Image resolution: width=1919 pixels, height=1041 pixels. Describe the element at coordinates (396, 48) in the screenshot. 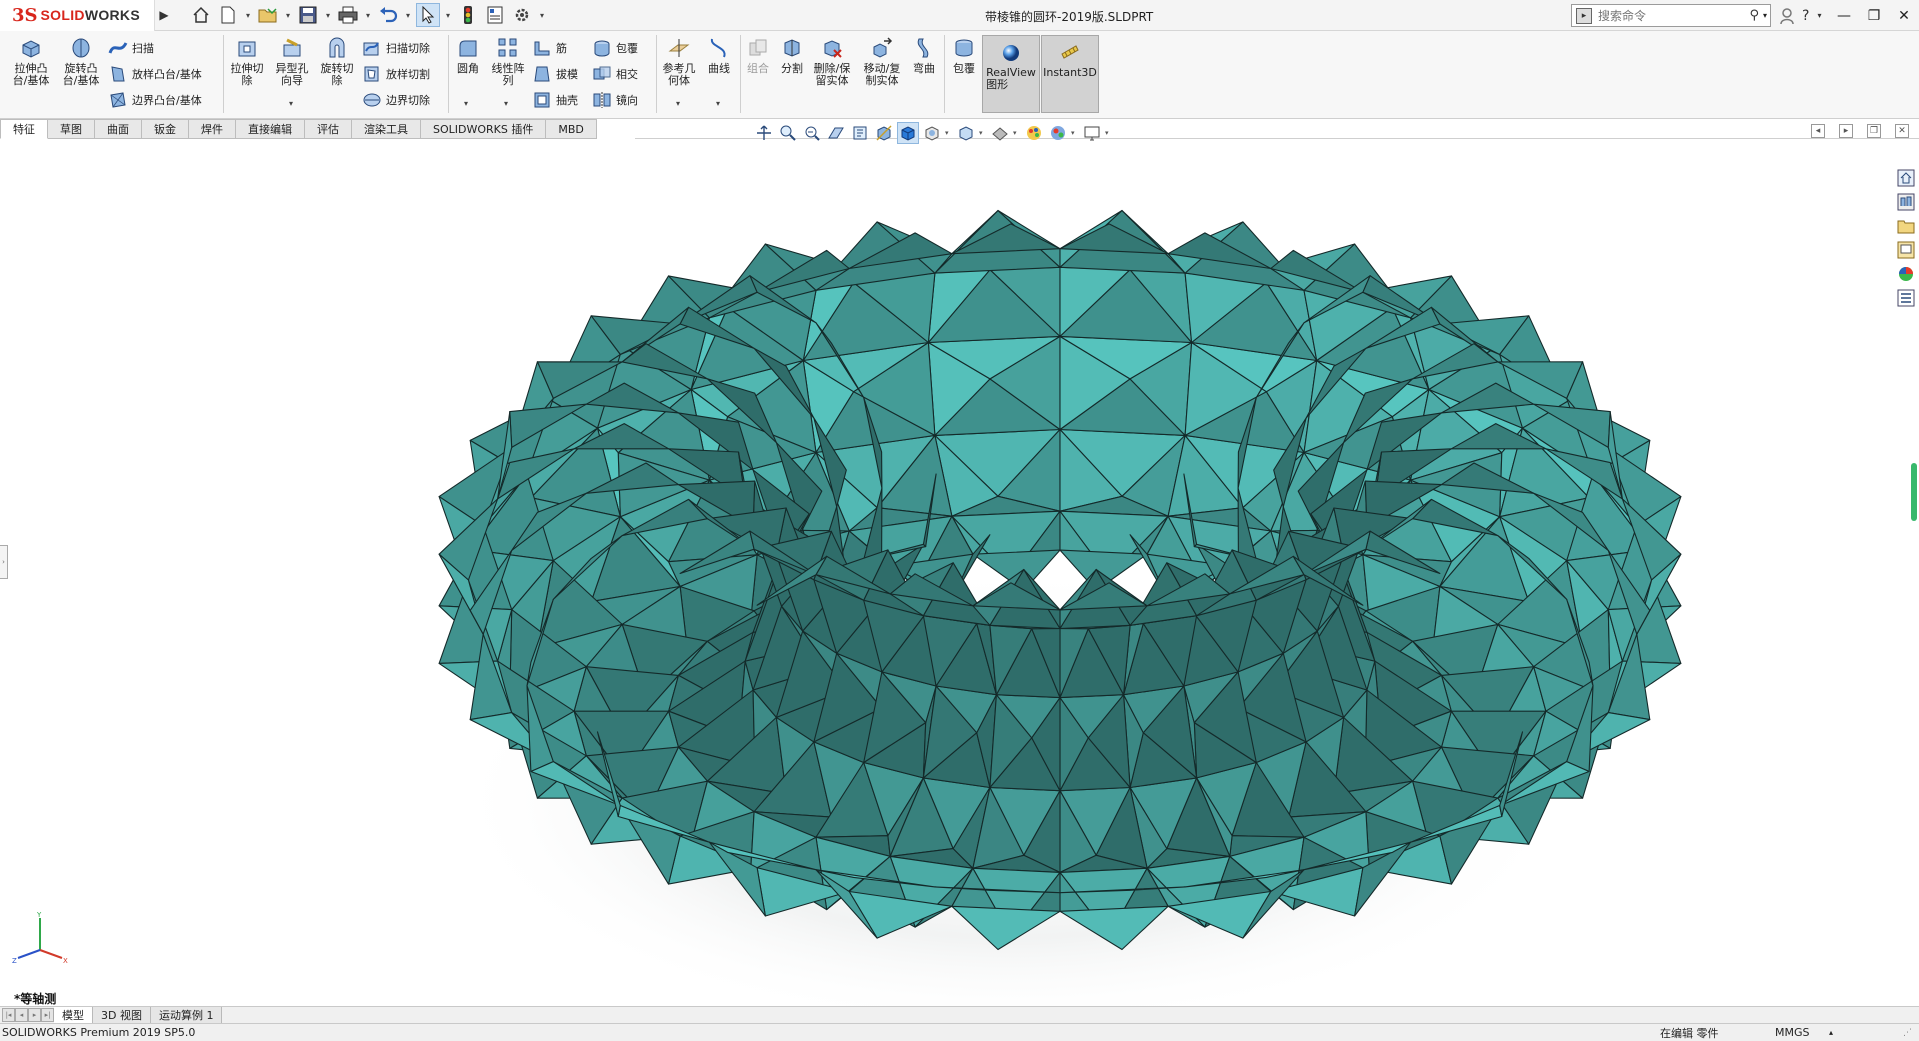

I see `sweep-cut-button: 扫描切除` at that location.